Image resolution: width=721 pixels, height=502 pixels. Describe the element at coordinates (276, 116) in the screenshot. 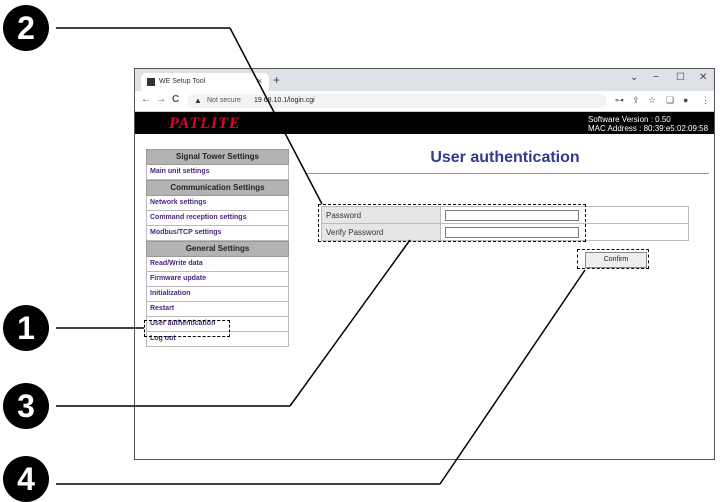

I see `callout-2-line-b` at that location.